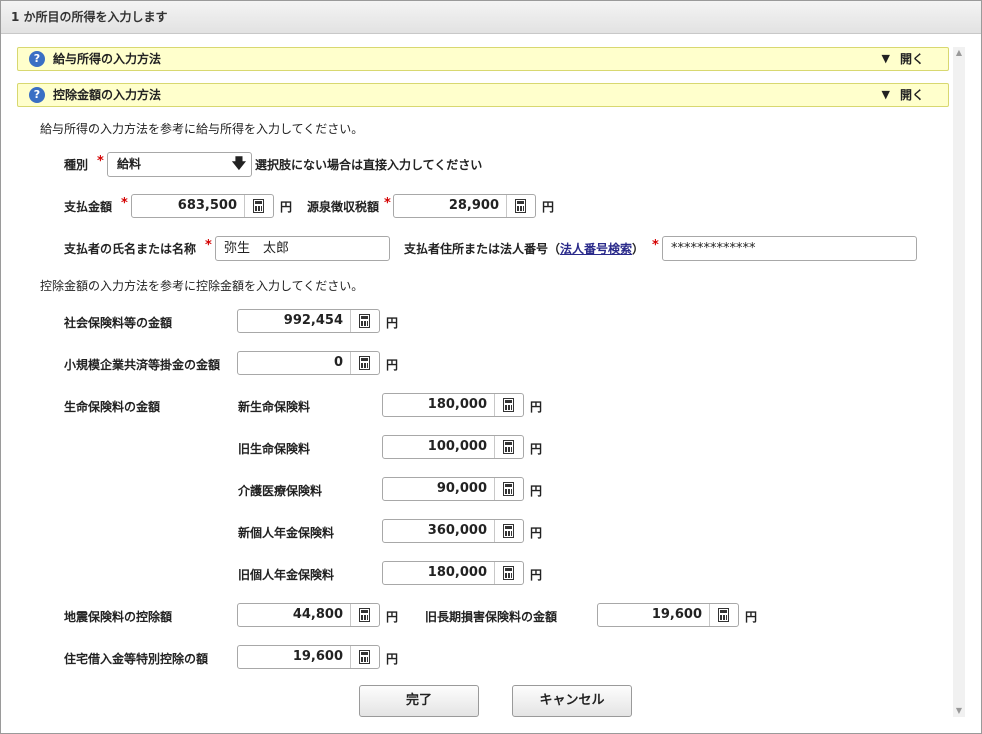 The image size is (982, 734). What do you see at coordinates (457, 404) in the screenshot?
I see `life-item-value: 180,000` at bounding box center [457, 404].